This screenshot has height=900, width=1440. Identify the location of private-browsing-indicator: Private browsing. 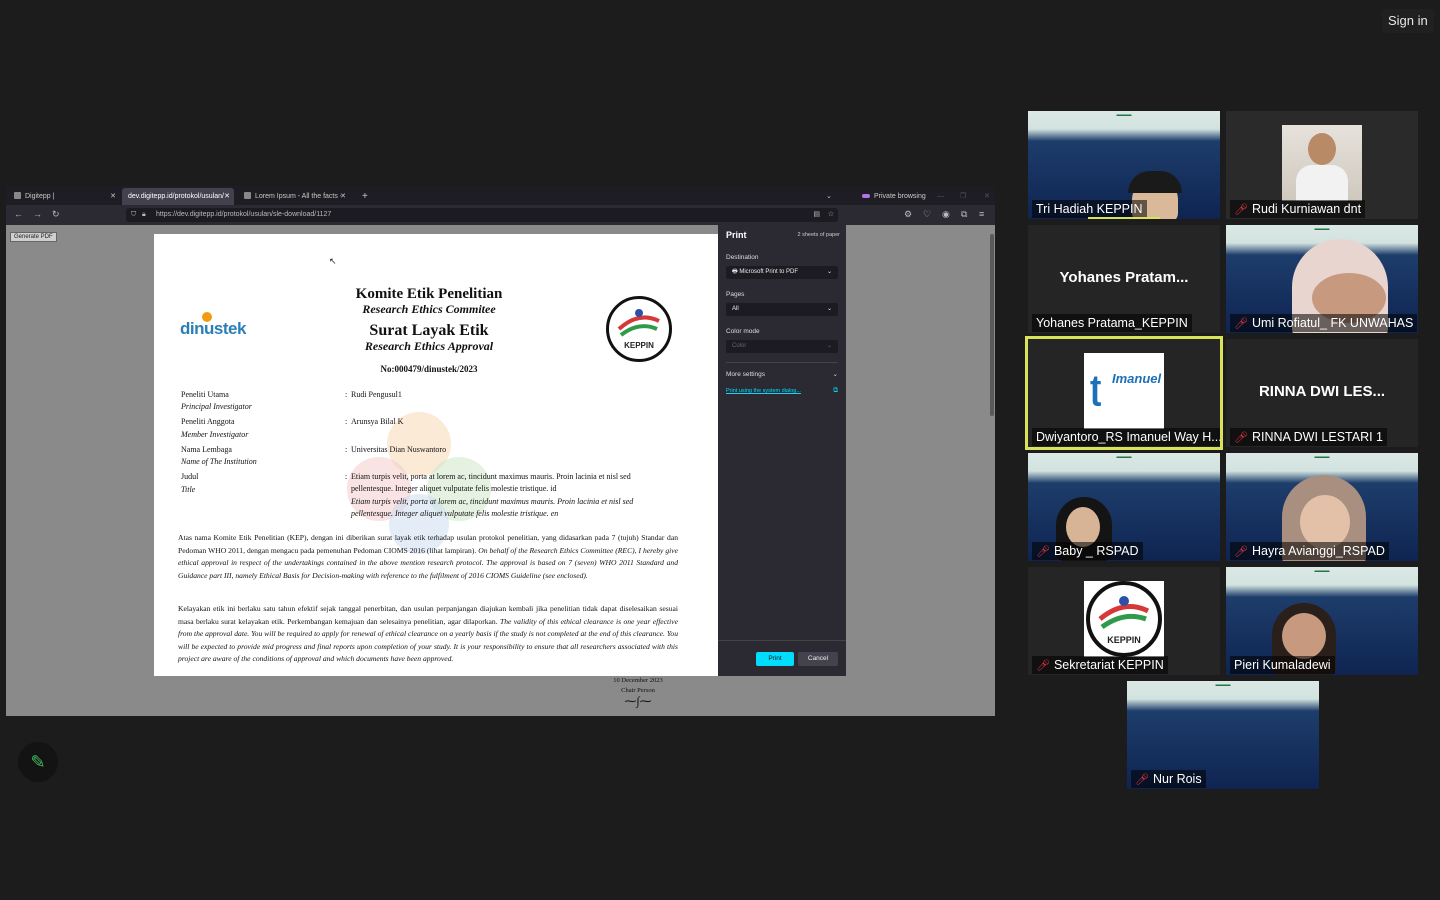
(896, 196).